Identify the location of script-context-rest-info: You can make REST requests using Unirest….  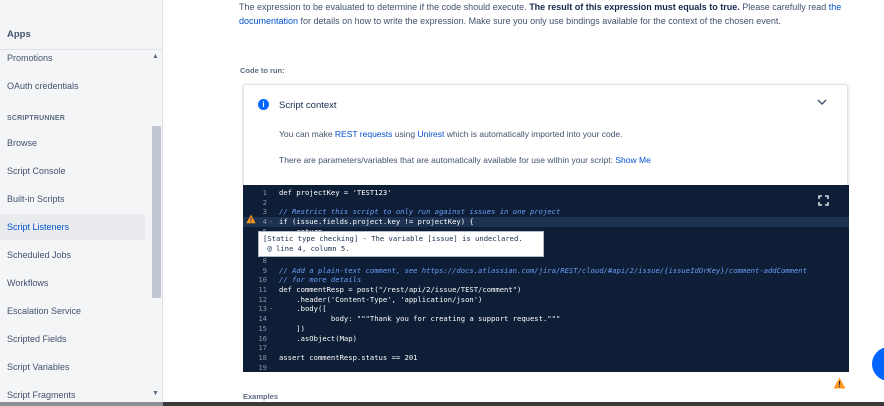
(451, 134).